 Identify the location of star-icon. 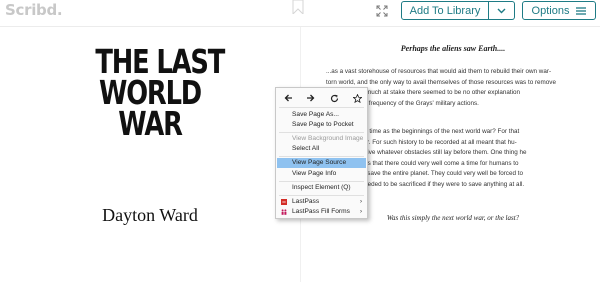
(357, 98).